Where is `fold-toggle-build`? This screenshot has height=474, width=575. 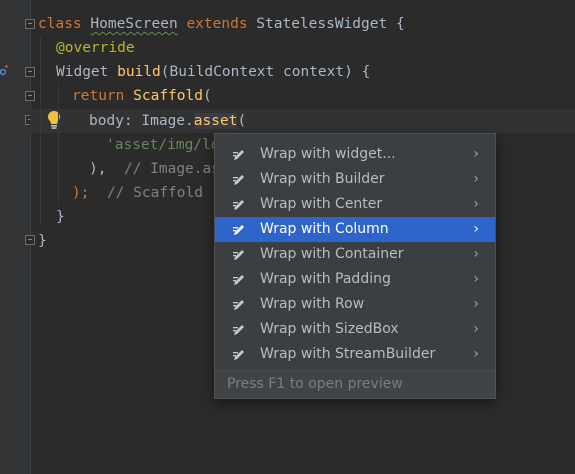 fold-toggle-build is located at coordinates (30, 72).